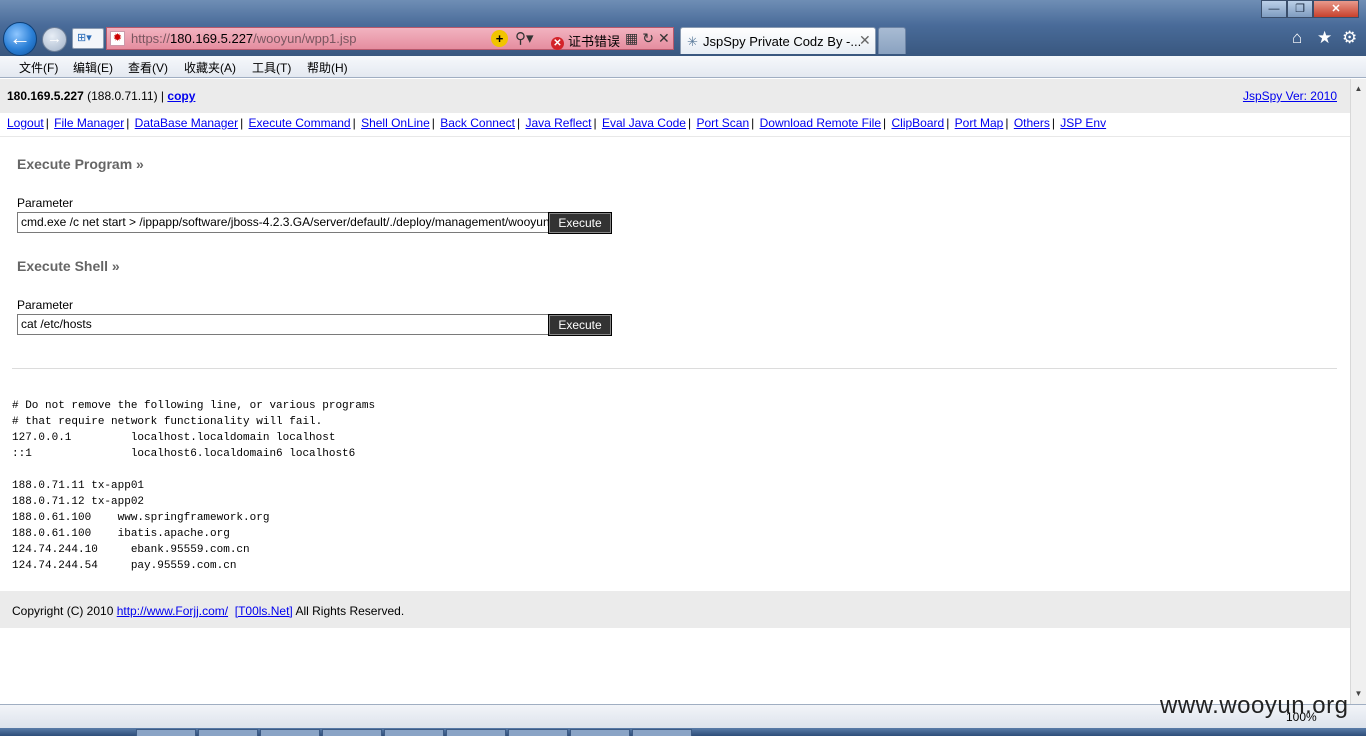 The image size is (1366, 736). Describe the element at coordinates (25, 123) in the screenshot. I see `nav-logout: Logout` at that location.